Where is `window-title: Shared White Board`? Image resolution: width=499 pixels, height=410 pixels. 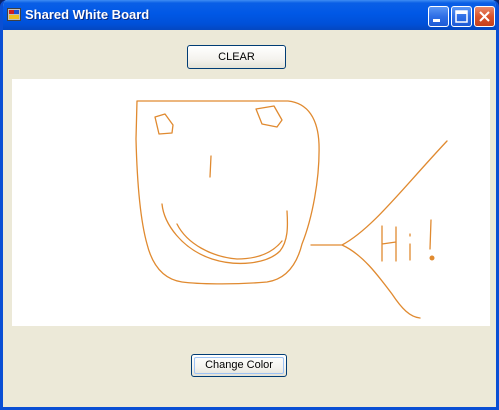
window-title: Shared White Board is located at coordinates (87, 14).